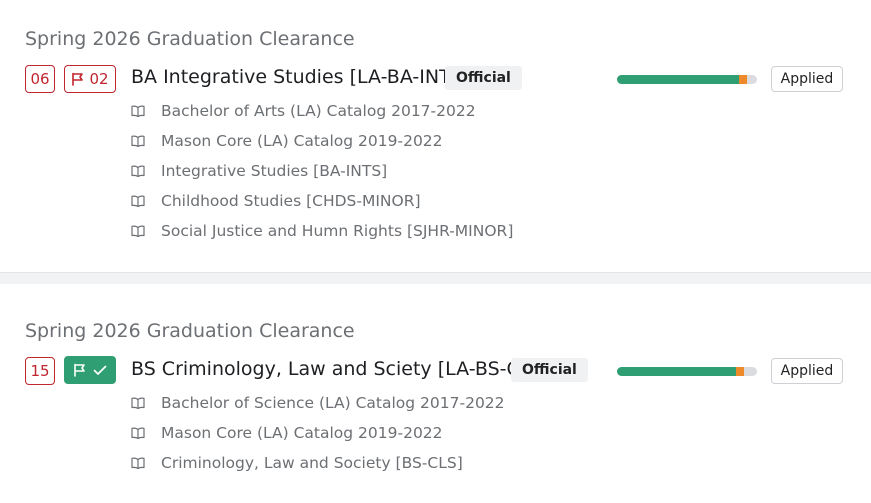  Describe the element at coordinates (435, 278) in the screenshot. I see `card-divider` at that location.